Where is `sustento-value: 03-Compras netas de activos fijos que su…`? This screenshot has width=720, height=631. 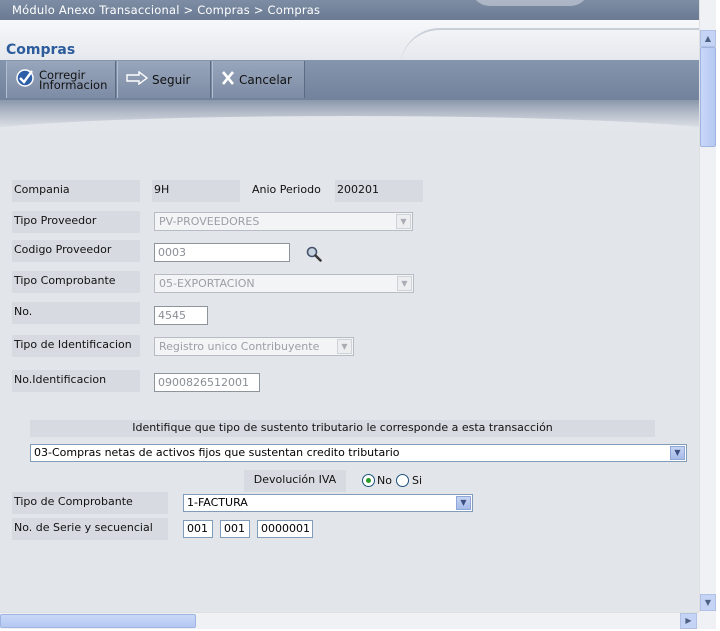 sustento-value: 03-Compras netas de activos fijos que su… is located at coordinates (217, 452).